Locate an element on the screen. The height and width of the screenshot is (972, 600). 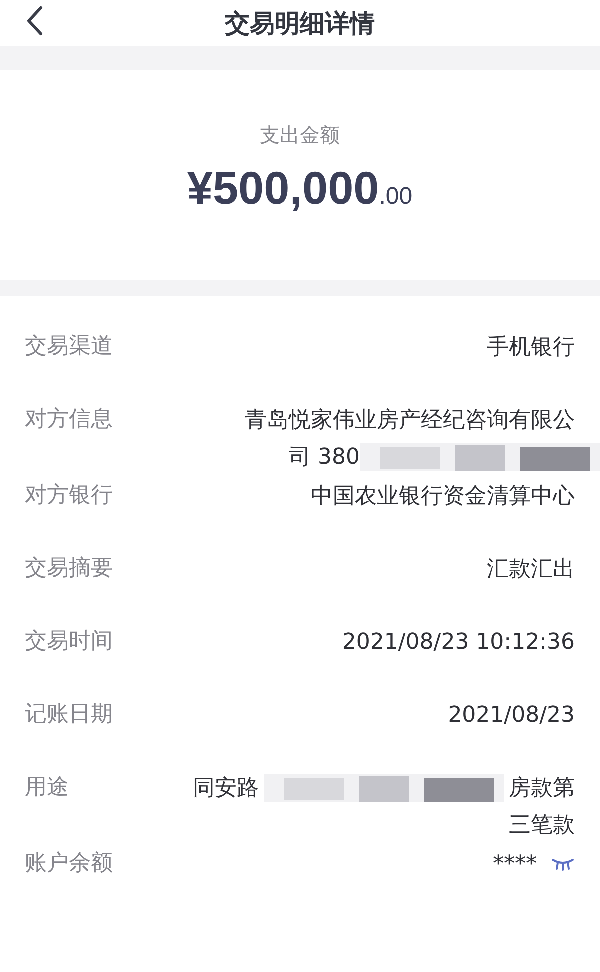
amount-decimals: .00 is located at coordinates (396, 197).